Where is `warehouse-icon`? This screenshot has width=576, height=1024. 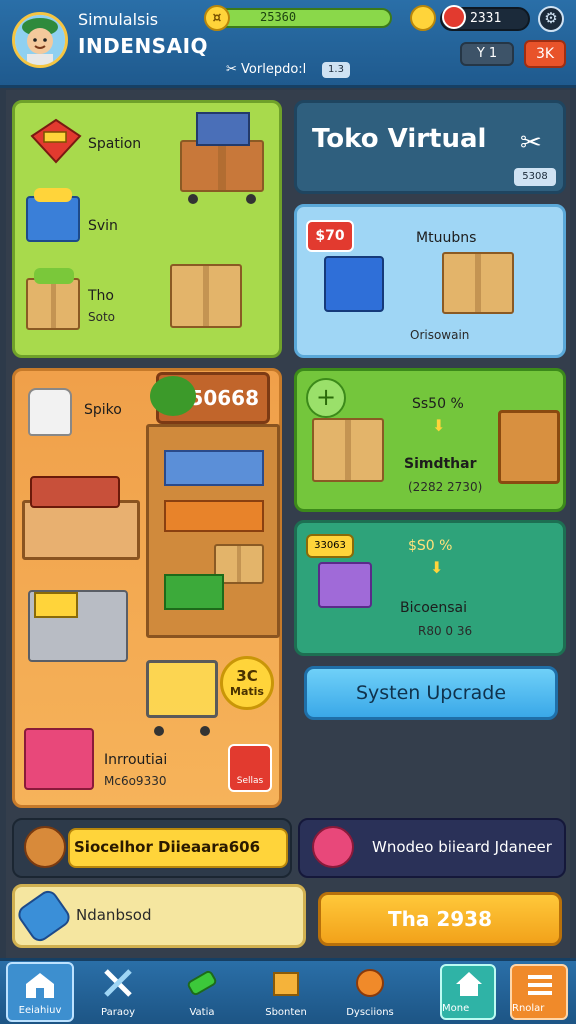
warehouse-icon is located at coordinates (40, 985).